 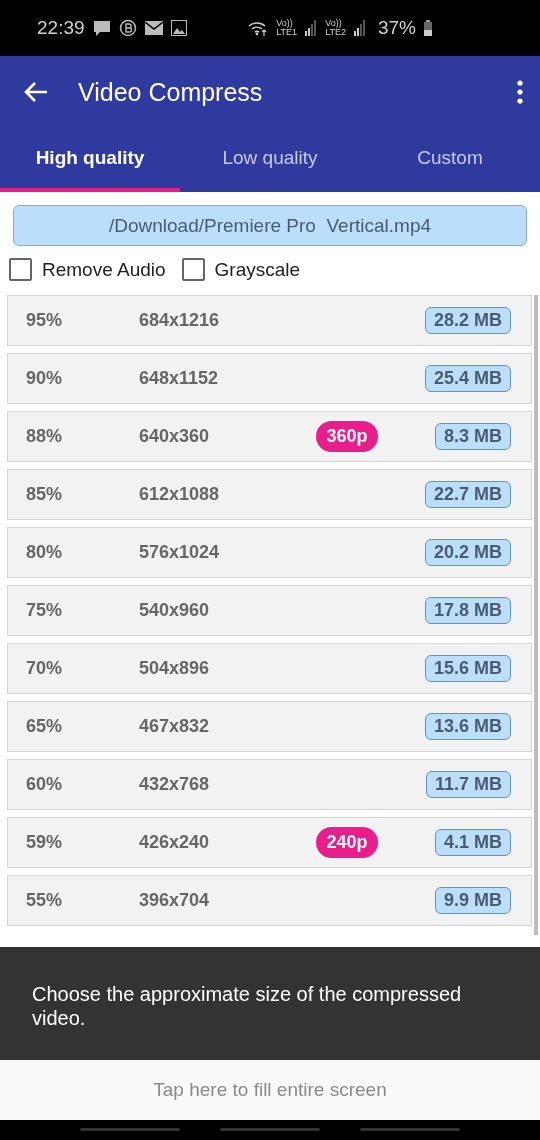 I want to click on percent-text: 60%, so click(x=45, y=784).